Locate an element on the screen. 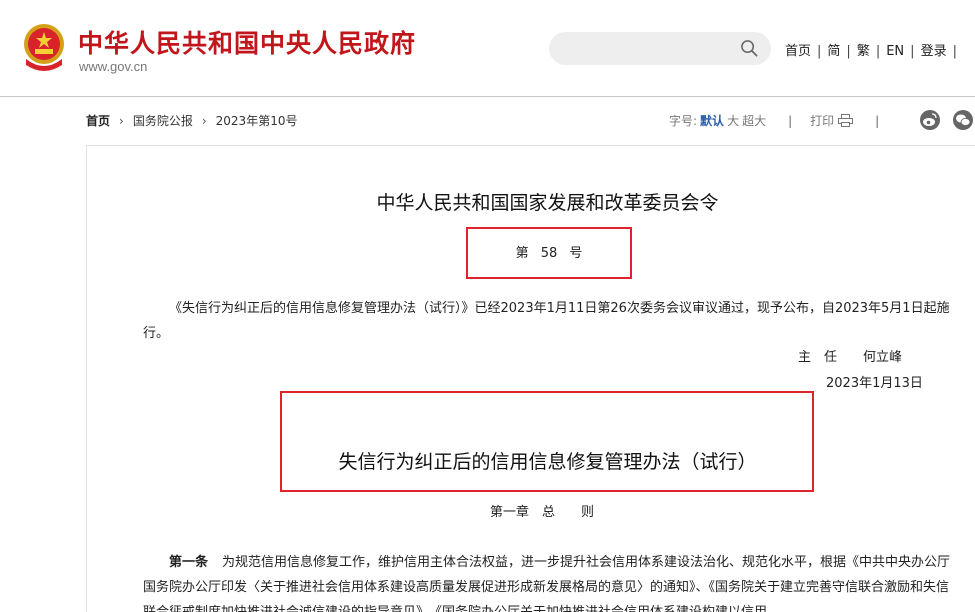 The height and width of the screenshot is (612, 975). article-title: 中华人民共和国国家发展和改革委员会令 is located at coordinates (547, 203).